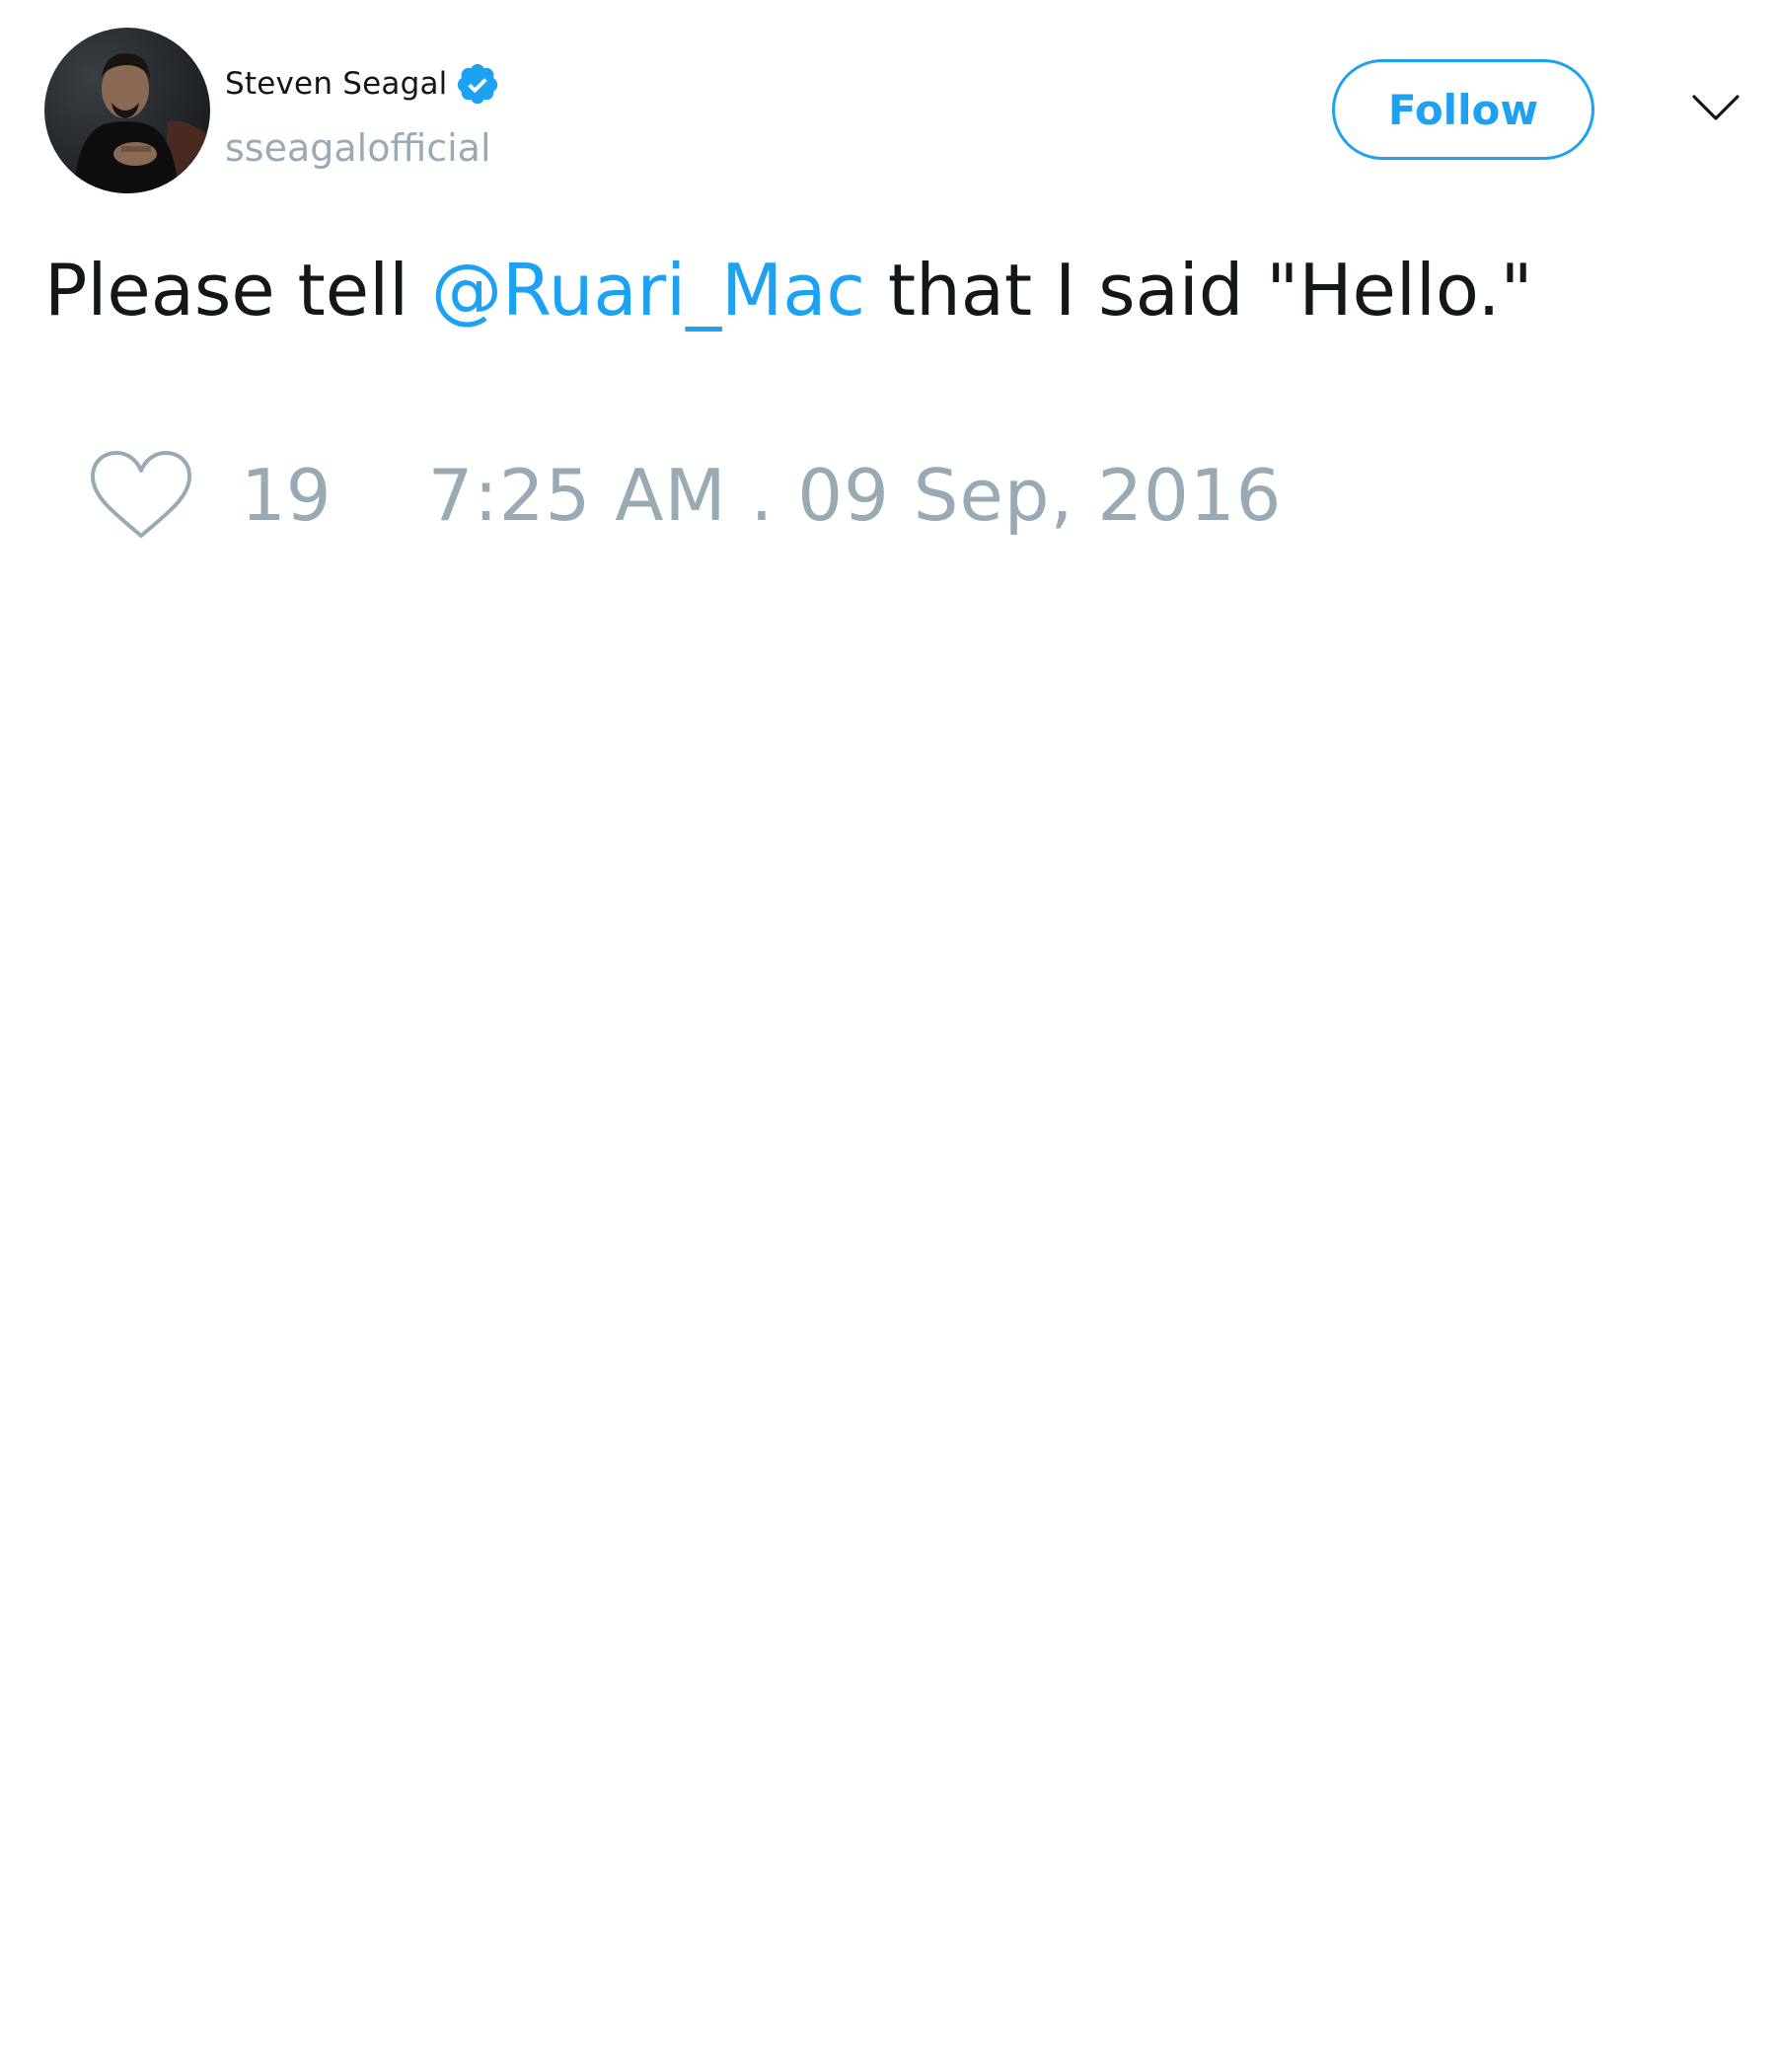 The image size is (1776, 2072). I want to click on display-name: Steven Seagal, so click(336, 84).